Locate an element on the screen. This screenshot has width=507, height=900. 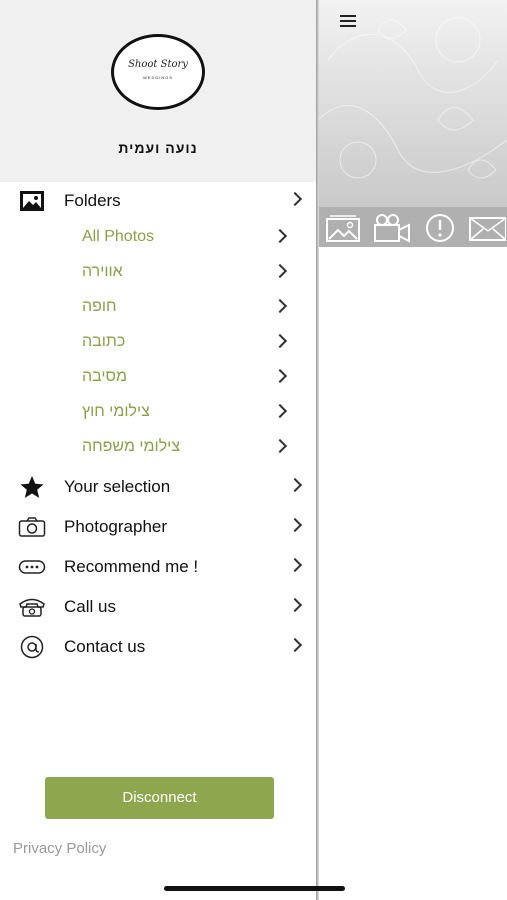
menu-item-contact-us: Contact us is located at coordinates (158, 647).